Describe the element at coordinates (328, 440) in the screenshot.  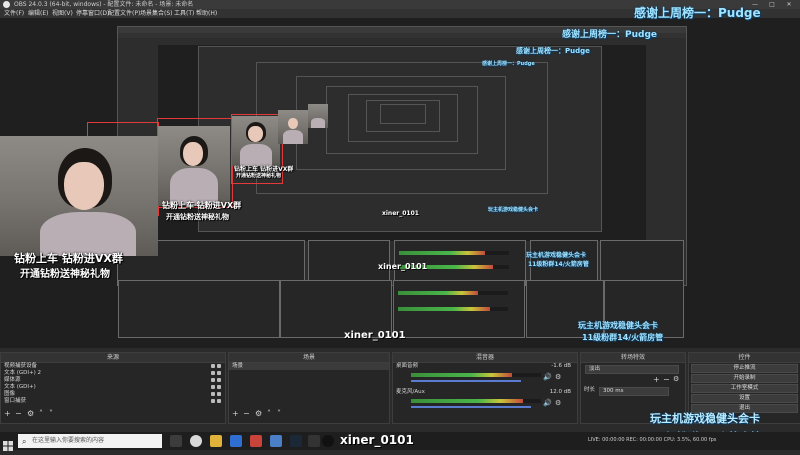
I see `tiktok-icon` at that location.